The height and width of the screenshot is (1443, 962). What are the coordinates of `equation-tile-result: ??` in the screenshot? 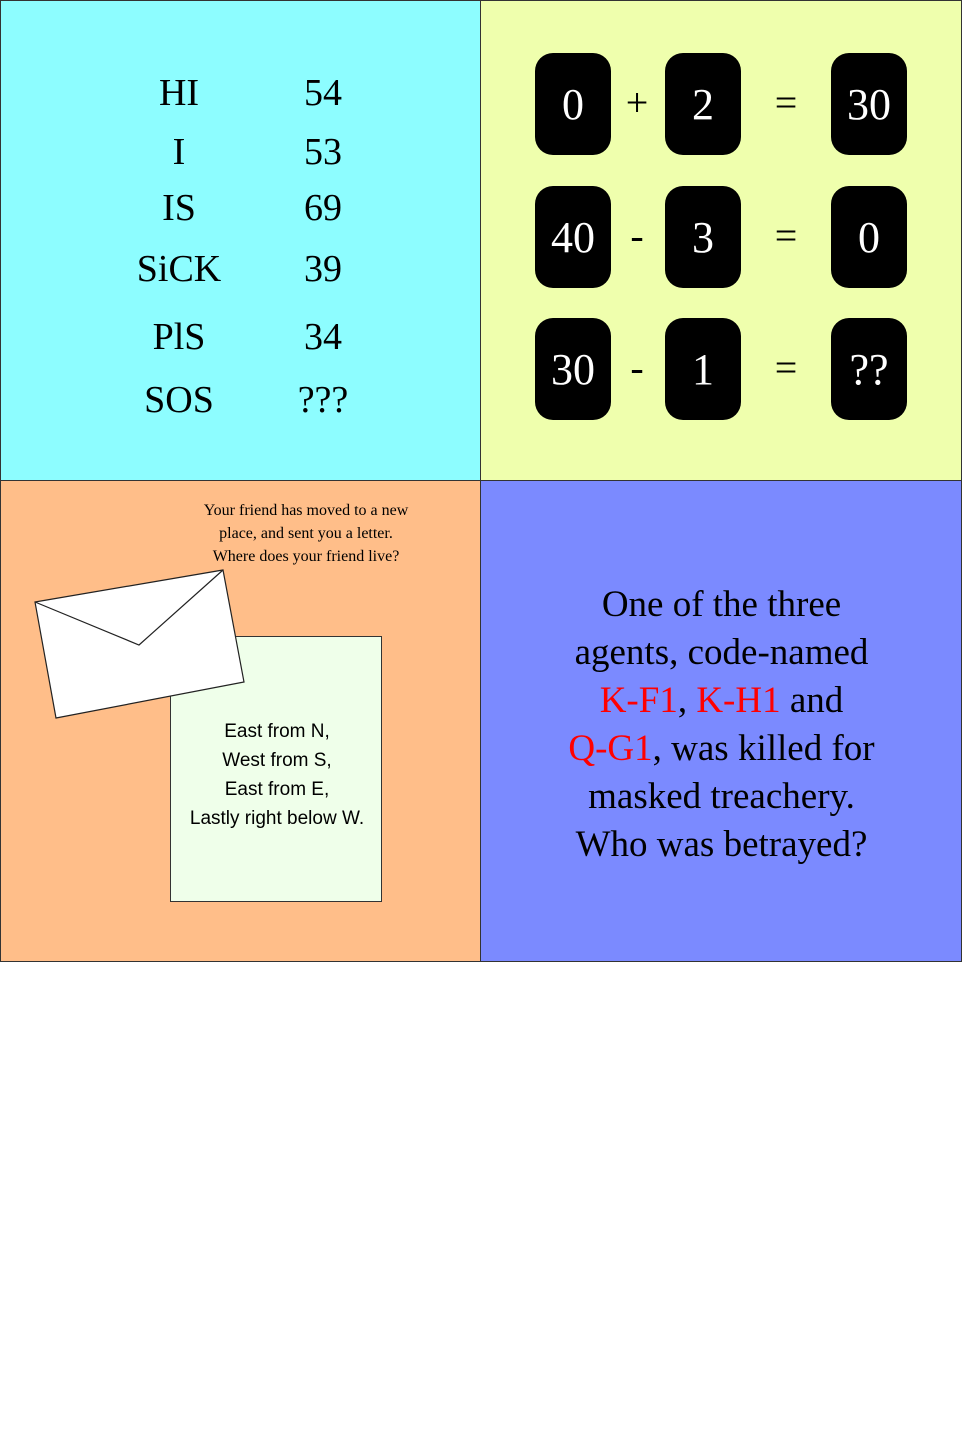 It's located at (869, 369).